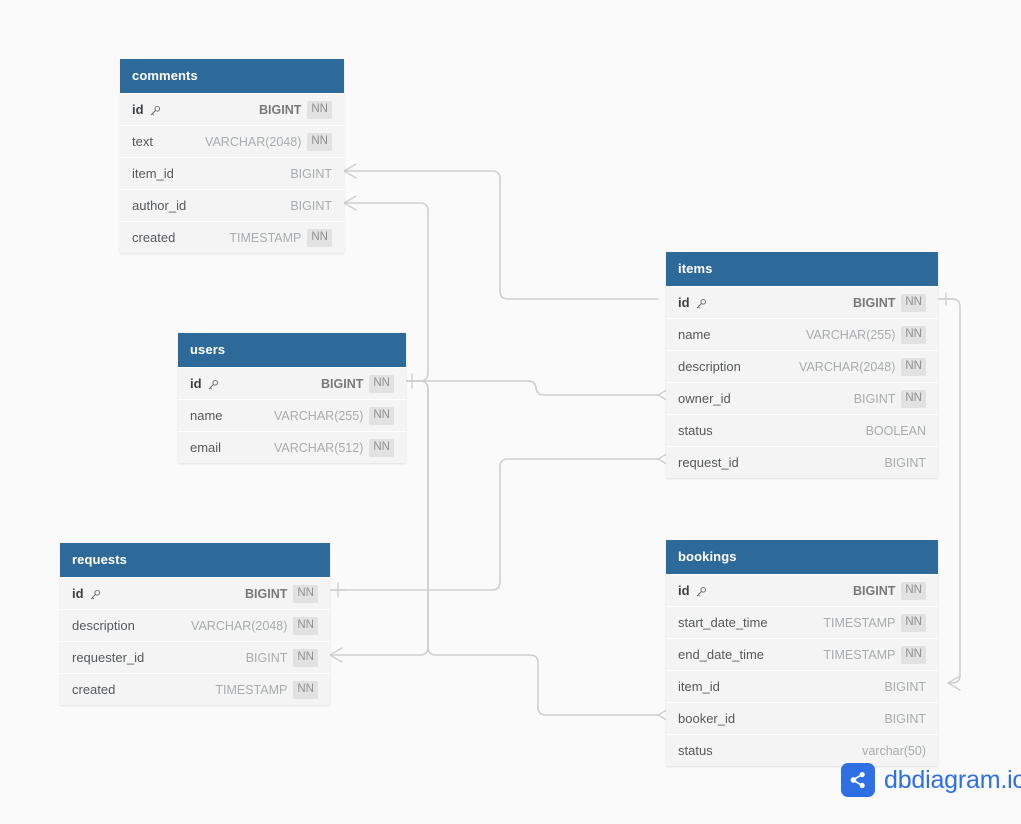 This screenshot has width=1021, height=824. What do you see at coordinates (153, 173) in the screenshot?
I see `field-name-item_id: item_id` at bounding box center [153, 173].